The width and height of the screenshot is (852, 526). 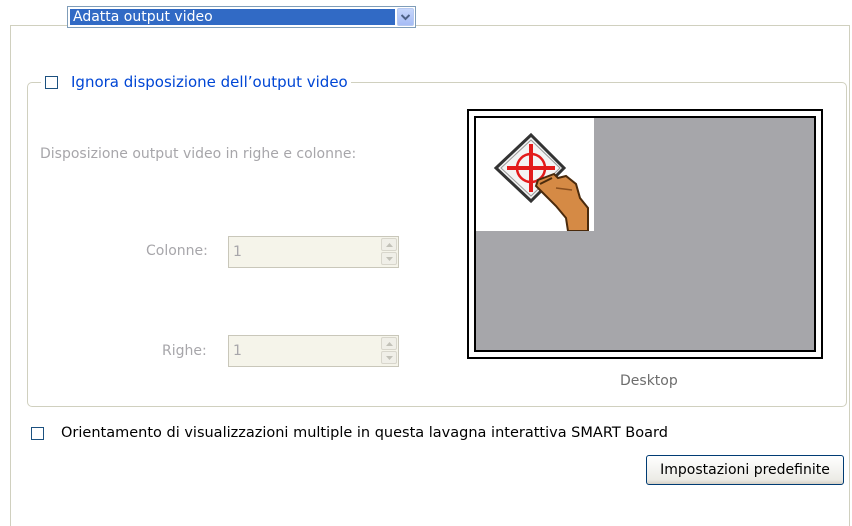 I want to click on columns-value: 1, so click(x=237, y=252).